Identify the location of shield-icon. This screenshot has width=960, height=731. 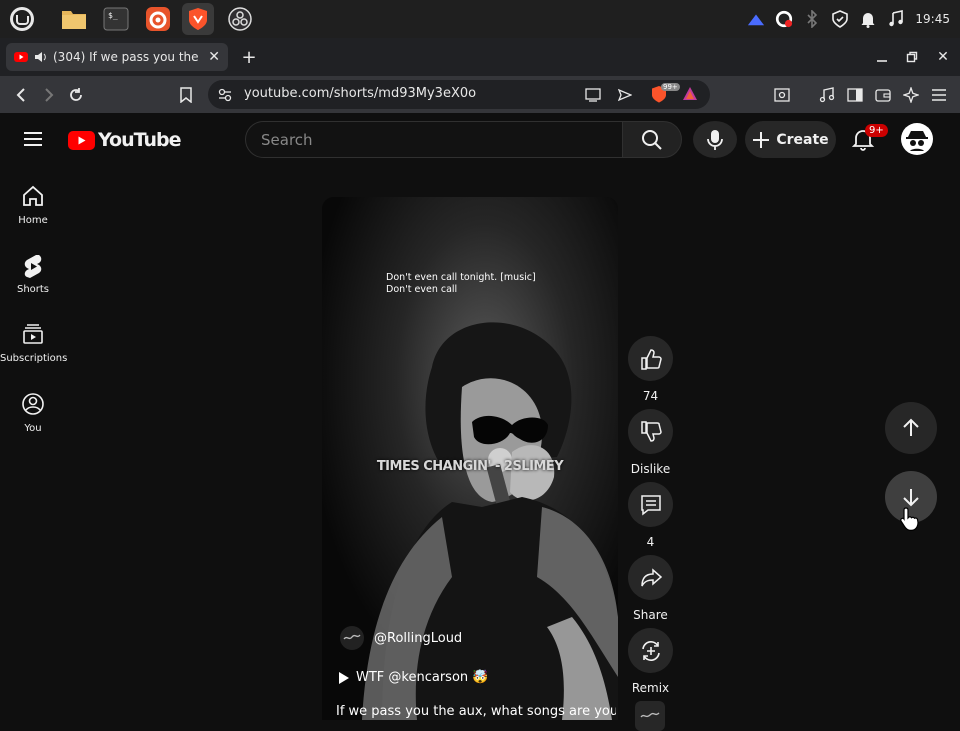
(840, 19).